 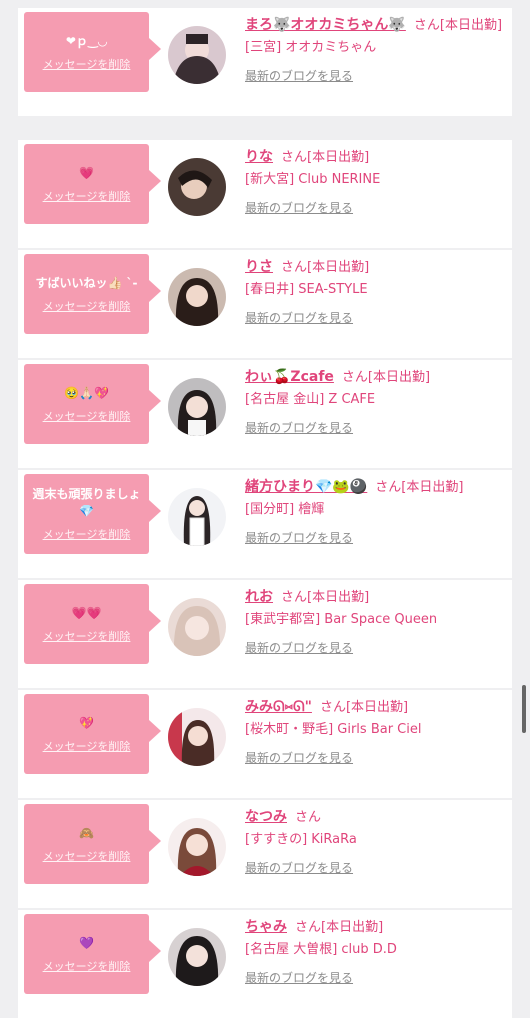 What do you see at coordinates (306, 487) in the screenshot?
I see `cast-name-link: 緒方ひまり💎🐸🎱` at bounding box center [306, 487].